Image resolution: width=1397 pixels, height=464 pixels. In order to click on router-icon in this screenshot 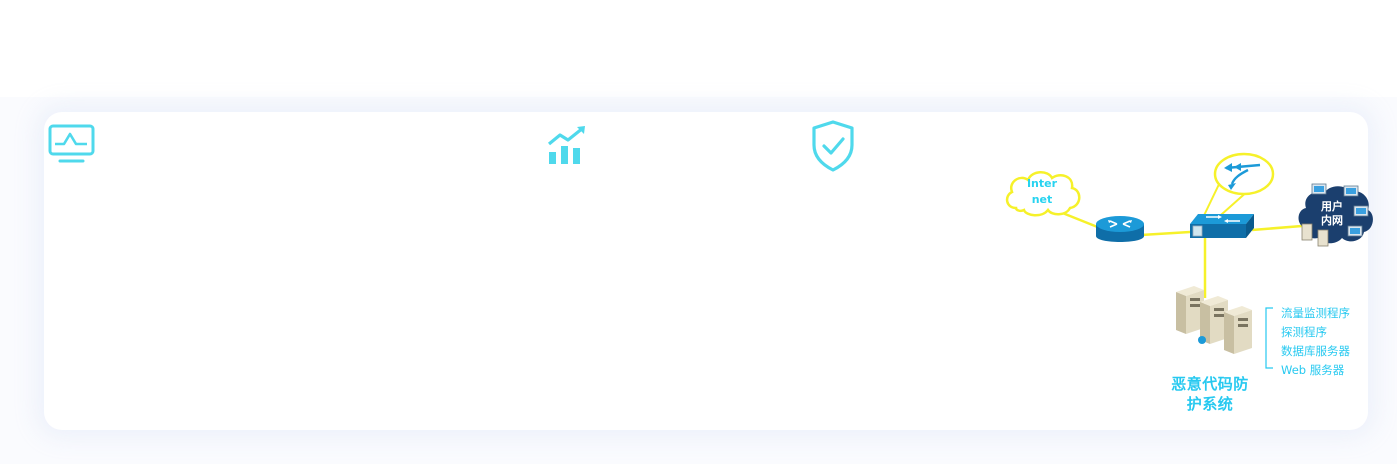, I will do `click(1120, 229)`.